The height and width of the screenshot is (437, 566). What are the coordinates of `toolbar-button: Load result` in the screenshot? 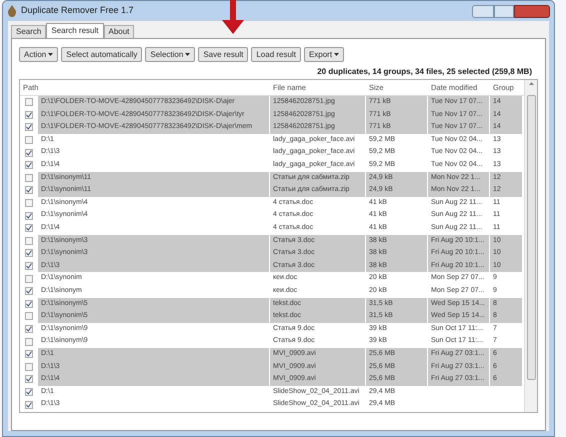 It's located at (276, 54).